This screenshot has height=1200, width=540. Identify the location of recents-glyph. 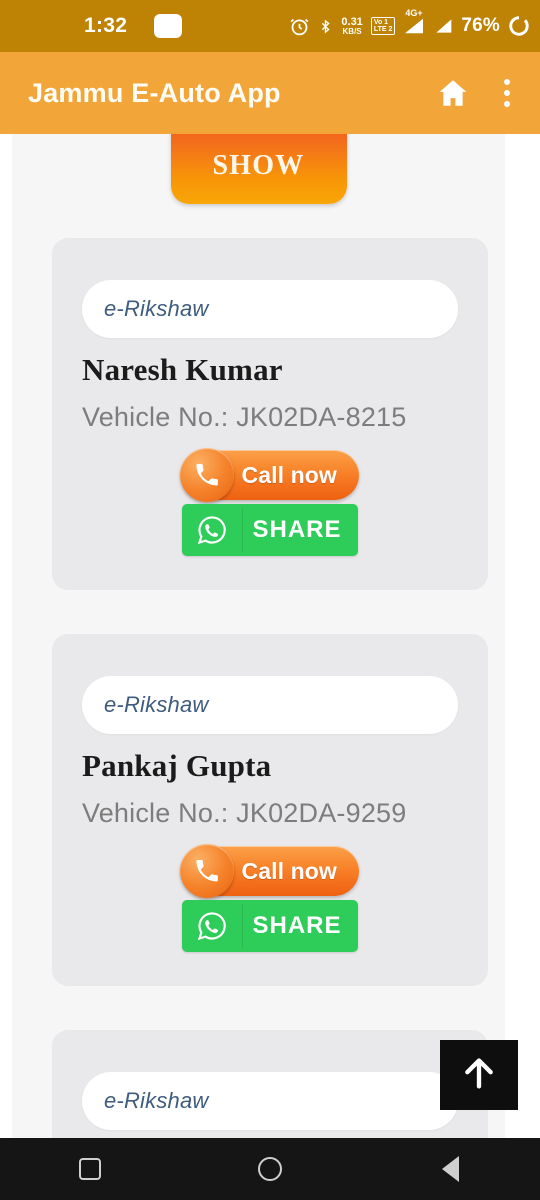
(90, 1169).